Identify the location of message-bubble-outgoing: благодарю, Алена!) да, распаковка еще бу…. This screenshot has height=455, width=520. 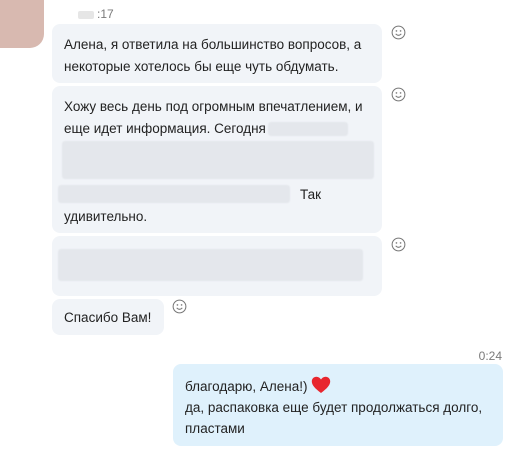
(338, 405).